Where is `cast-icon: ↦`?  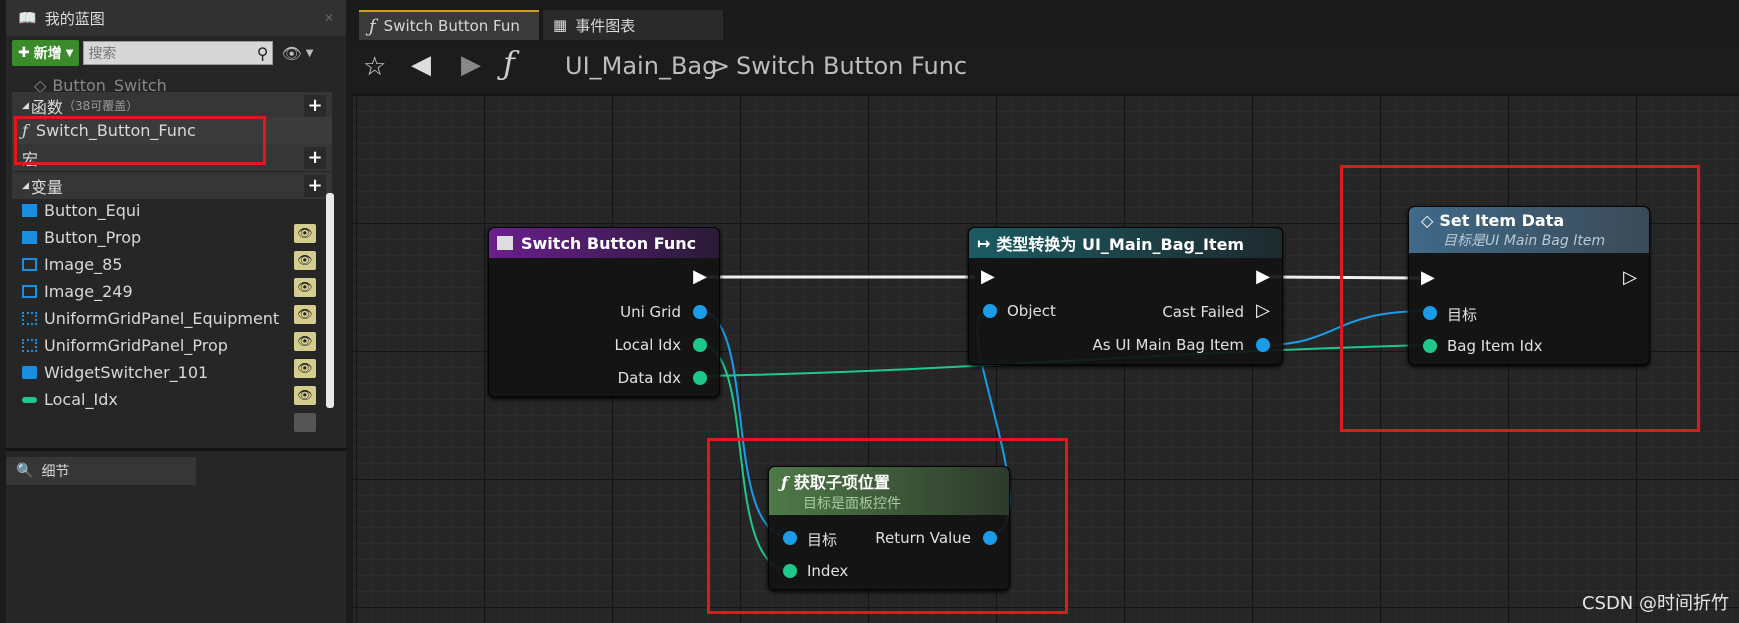
cast-icon: ↦ is located at coordinates (984, 243).